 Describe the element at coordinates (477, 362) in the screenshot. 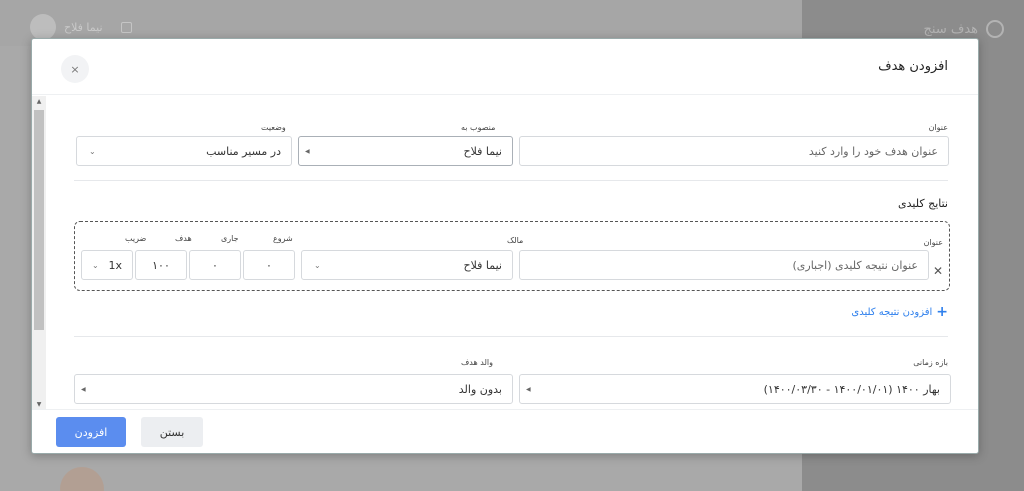

I see `parent-label: والد هدف` at that location.